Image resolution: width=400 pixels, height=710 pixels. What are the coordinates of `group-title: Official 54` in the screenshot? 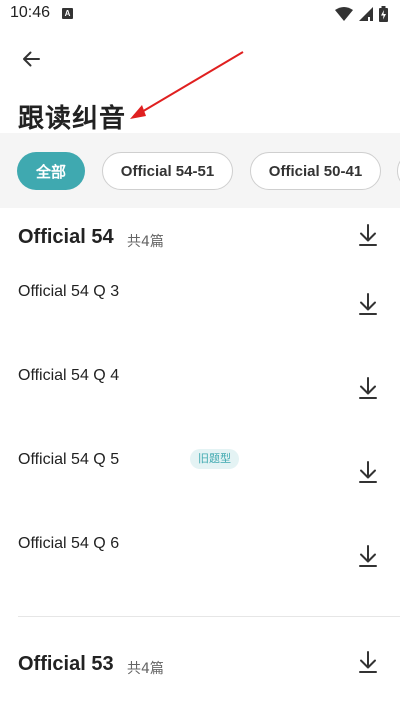 It's located at (66, 237).